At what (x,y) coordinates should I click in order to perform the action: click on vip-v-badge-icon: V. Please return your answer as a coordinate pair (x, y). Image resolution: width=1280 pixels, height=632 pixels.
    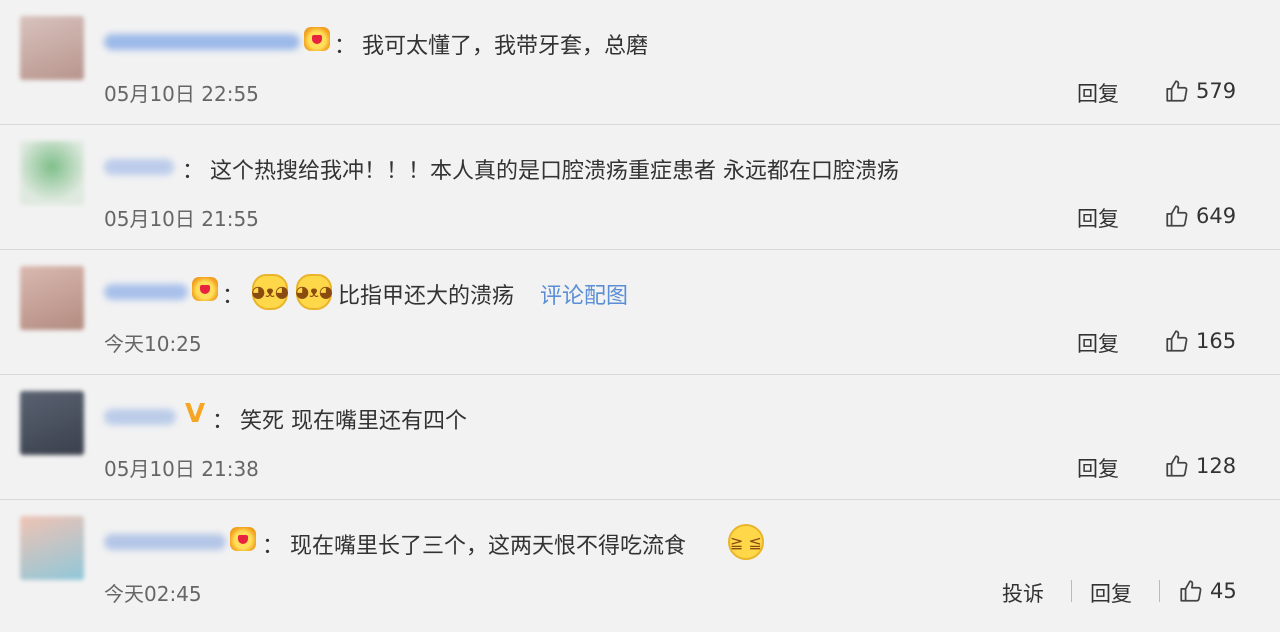
    Looking at the image, I should click on (195, 414).